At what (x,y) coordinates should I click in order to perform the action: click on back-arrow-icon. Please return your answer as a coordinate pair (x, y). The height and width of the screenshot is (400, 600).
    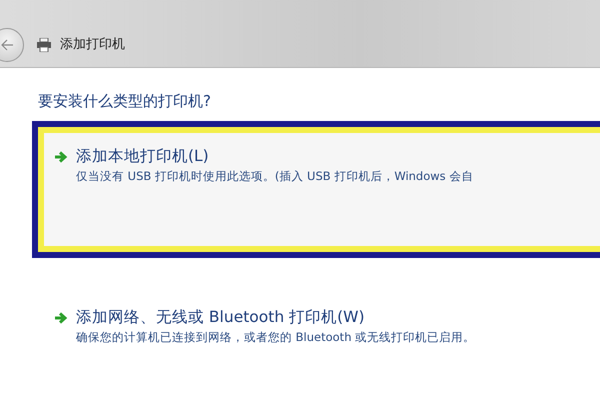
    Looking at the image, I should click on (7, 44).